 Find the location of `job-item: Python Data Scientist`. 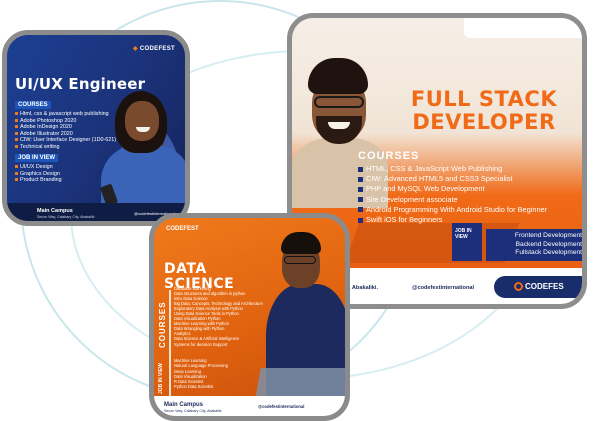

job-item: Python Data Scientist is located at coordinates (194, 387).